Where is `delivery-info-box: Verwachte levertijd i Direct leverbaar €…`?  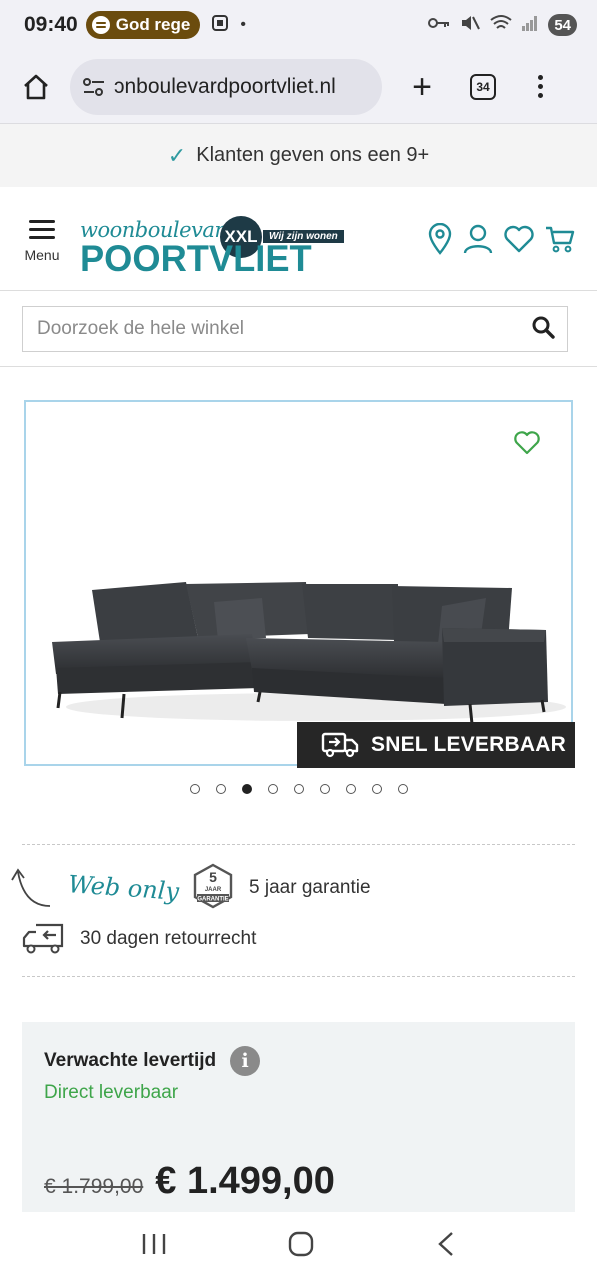 delivery-info-box: Verwachte levertijd i Direct leverbaar €… is located at coordinates (298, 1117).